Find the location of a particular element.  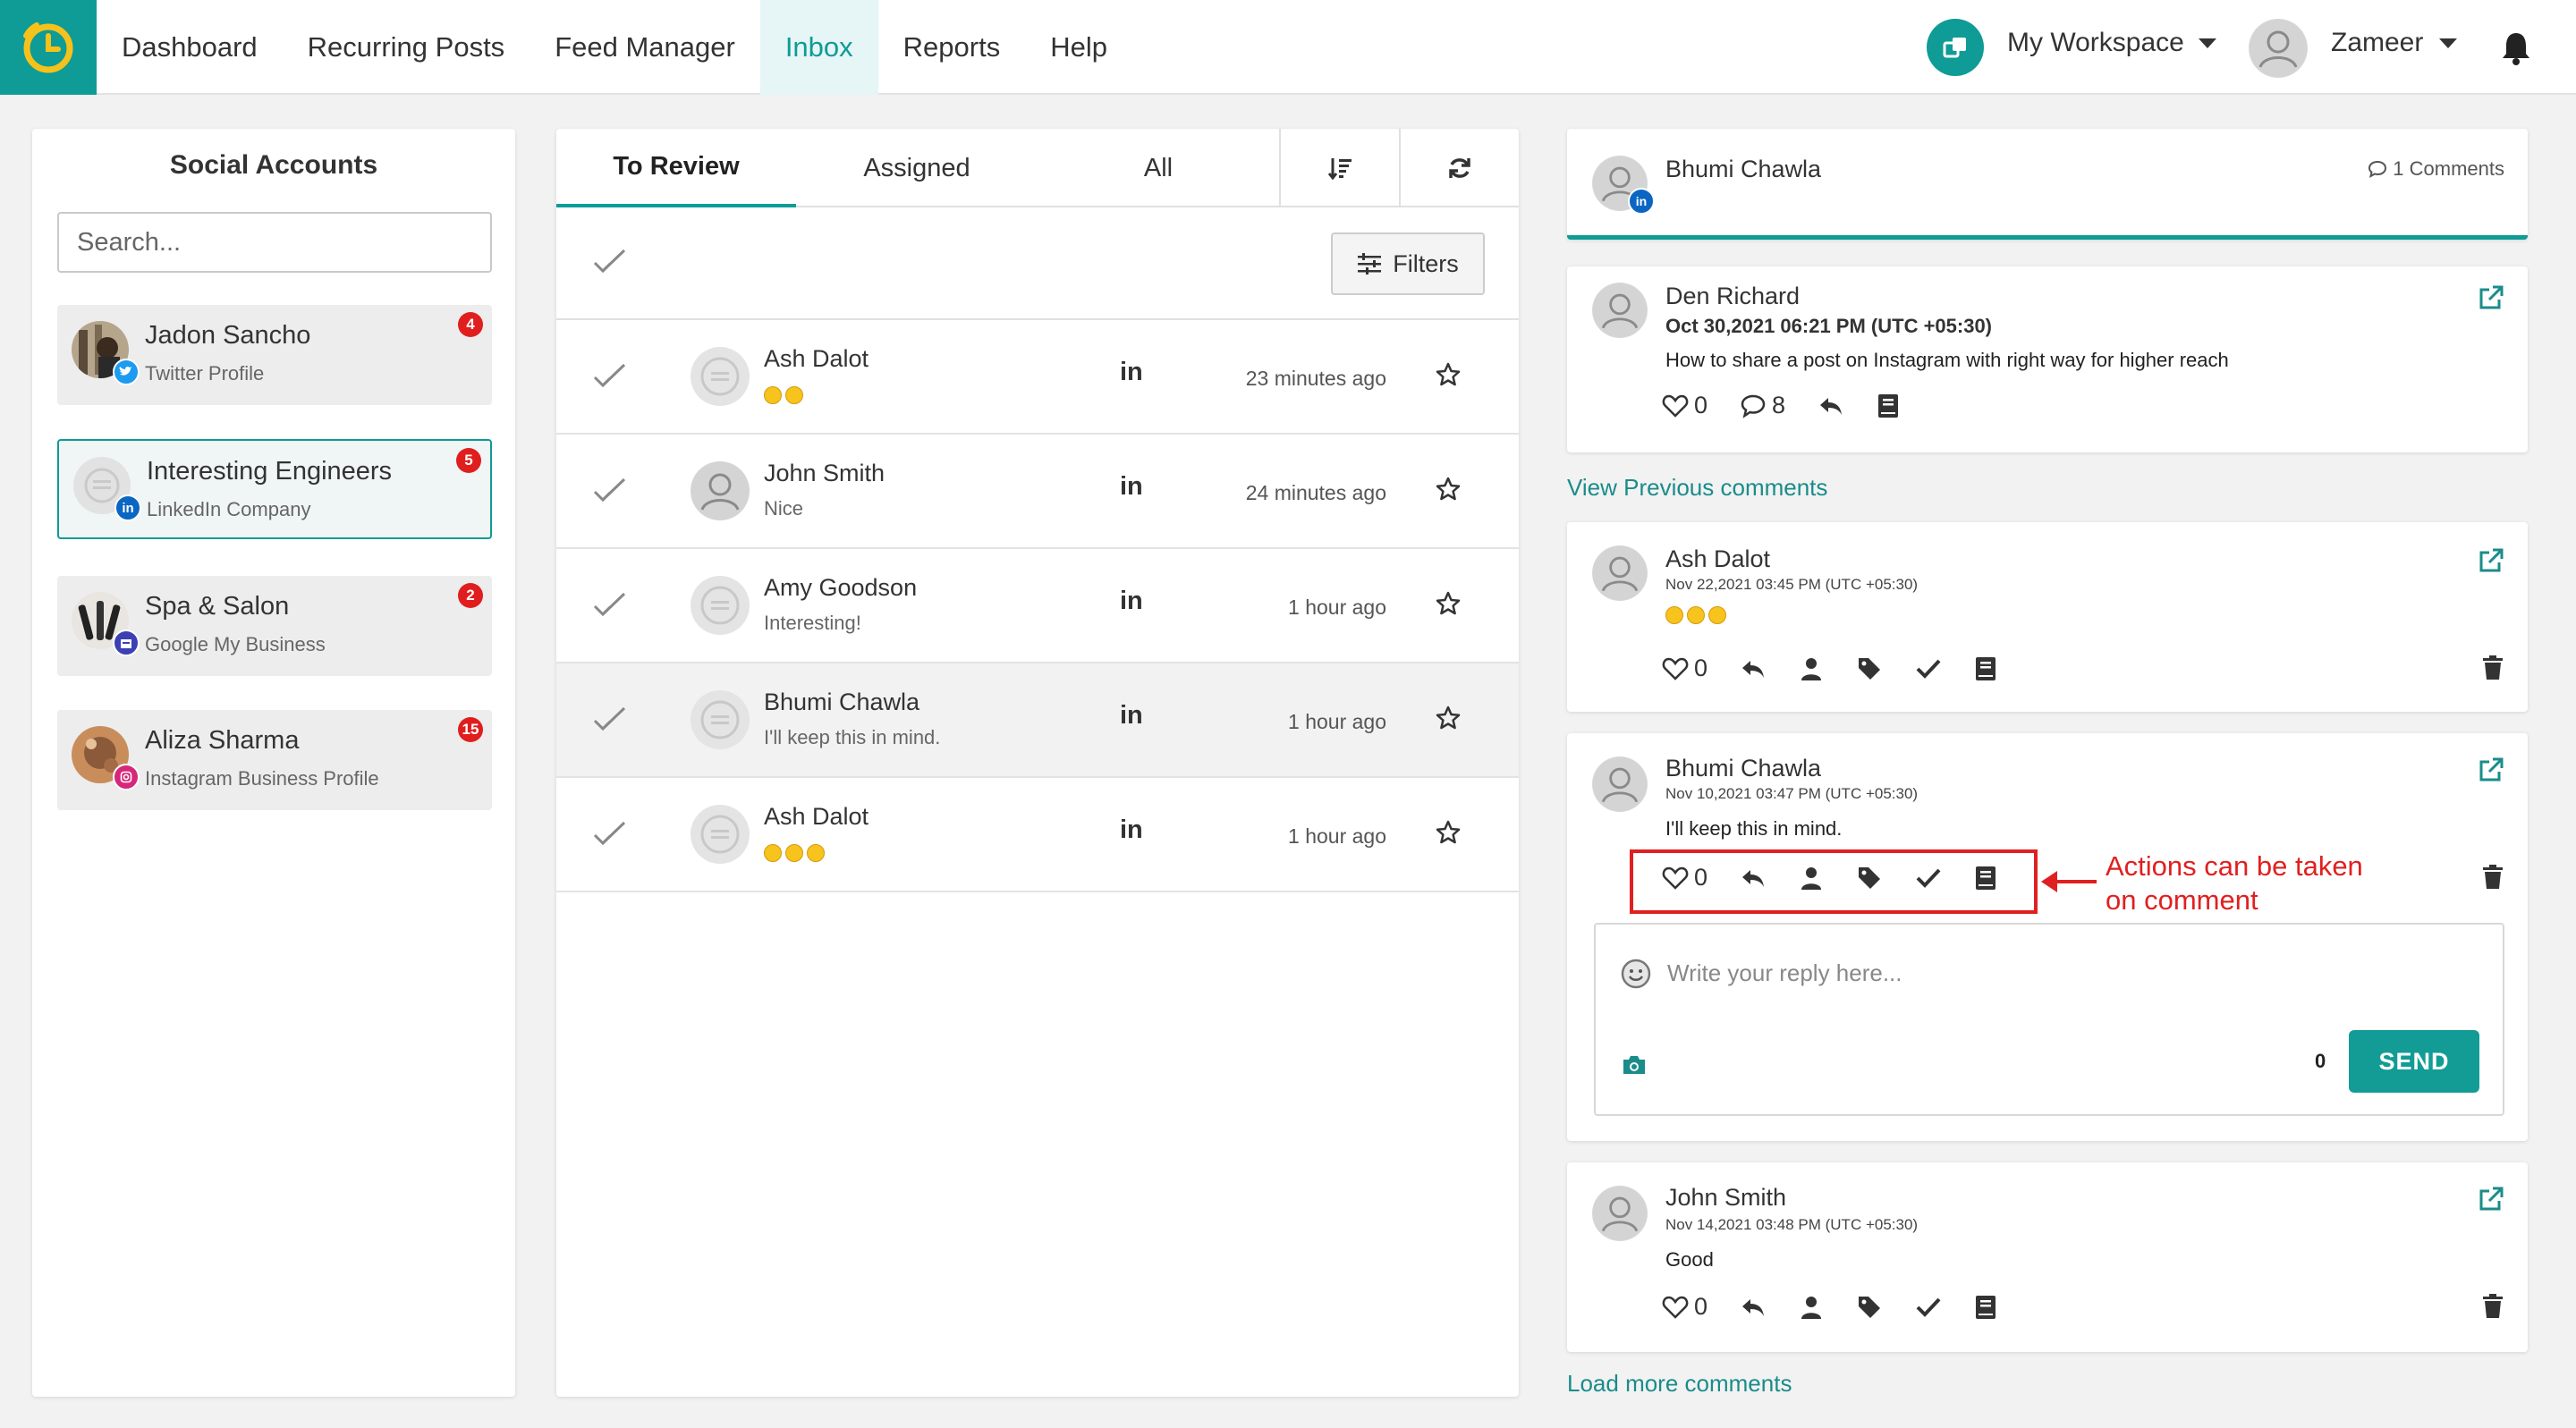

sender-name: Ash Dalot is located at coordinates (816, 358).